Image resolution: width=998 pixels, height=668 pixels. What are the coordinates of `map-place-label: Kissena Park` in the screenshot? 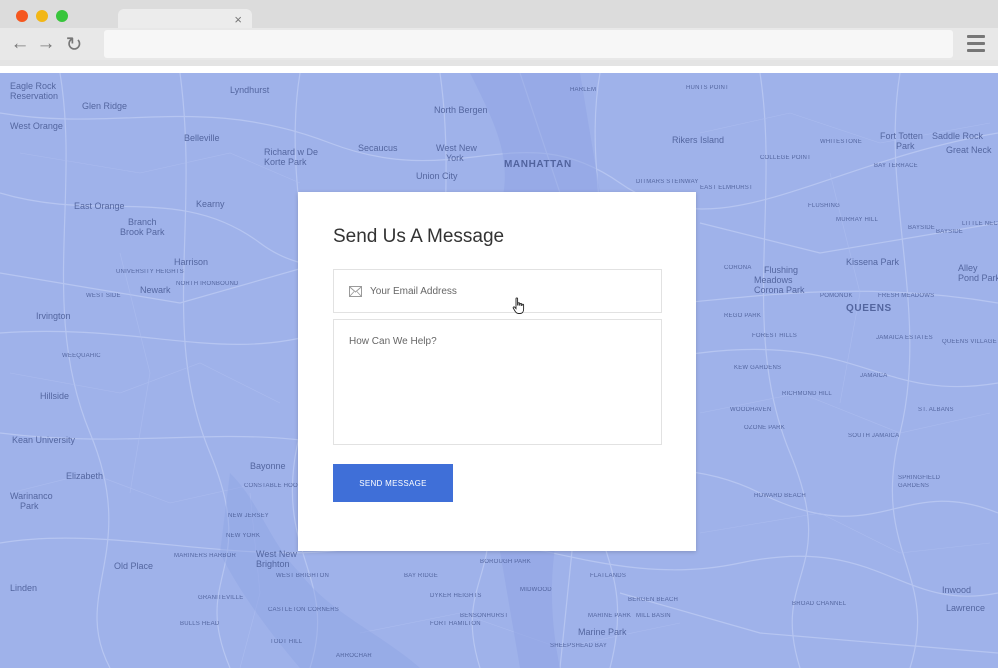 It's located at (873, 262).